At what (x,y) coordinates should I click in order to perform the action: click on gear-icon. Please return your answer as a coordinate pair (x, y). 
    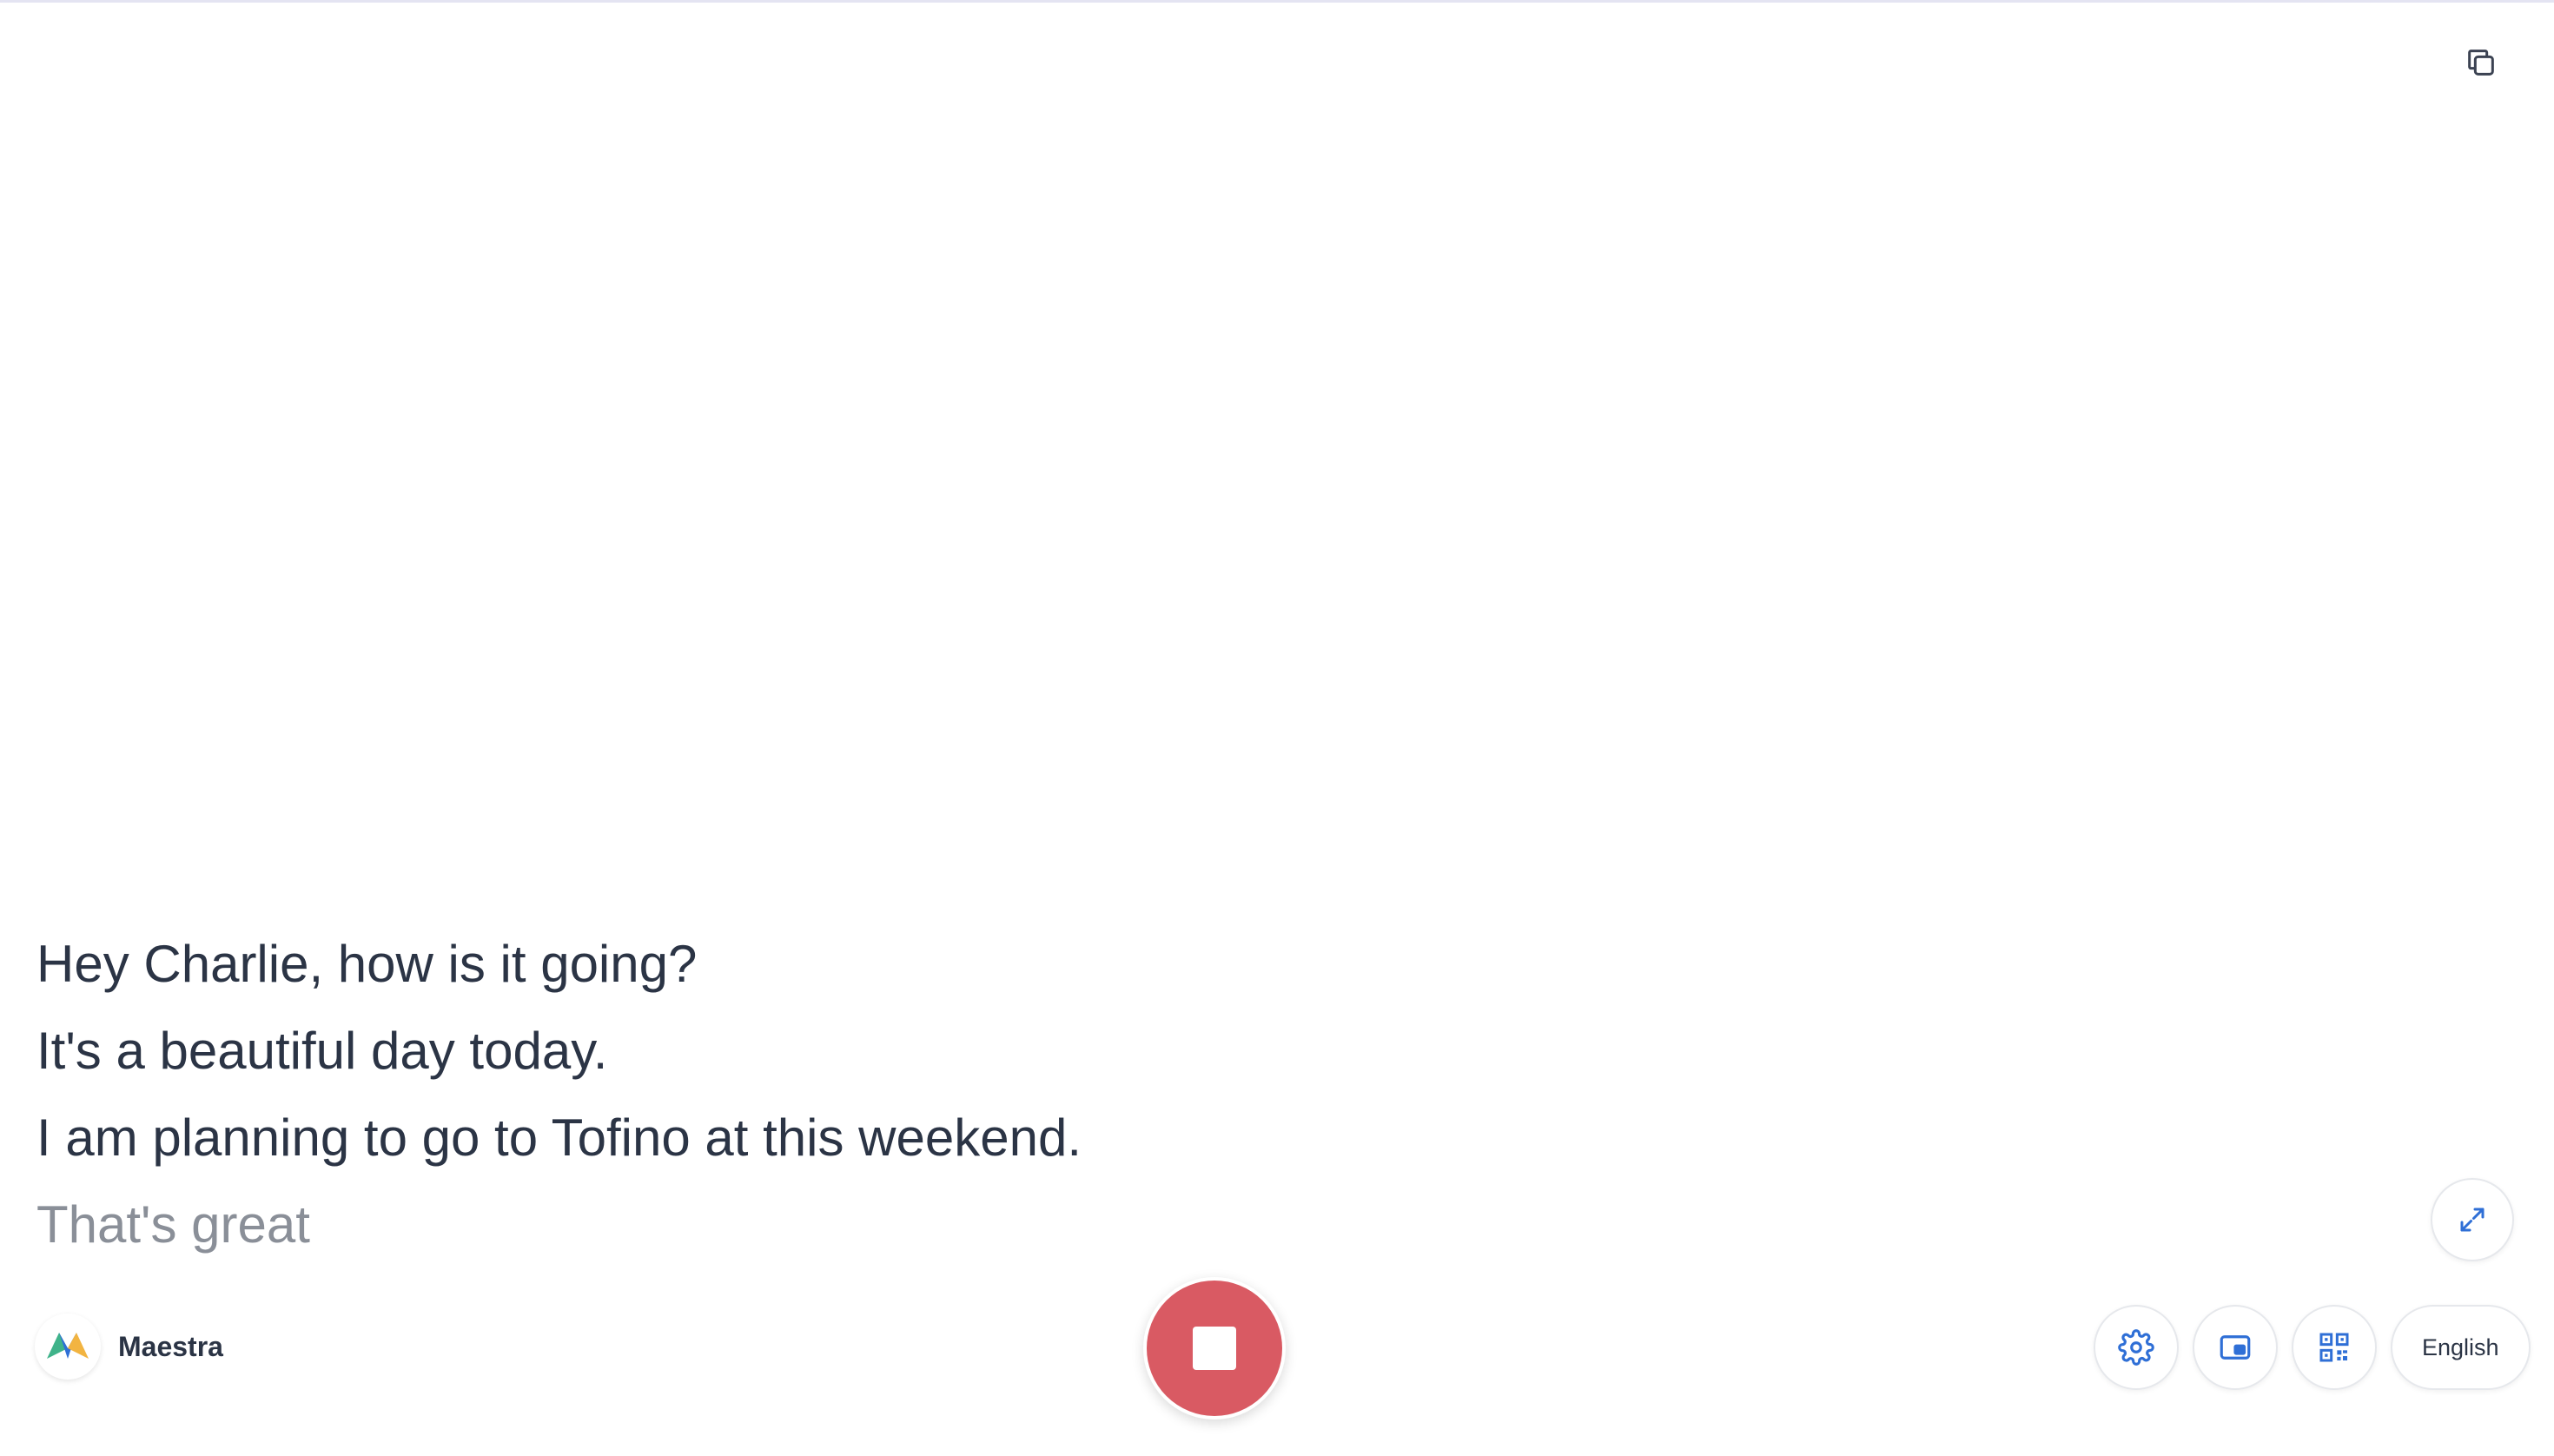
    Looking at the image, I should click on (2136, 1347).